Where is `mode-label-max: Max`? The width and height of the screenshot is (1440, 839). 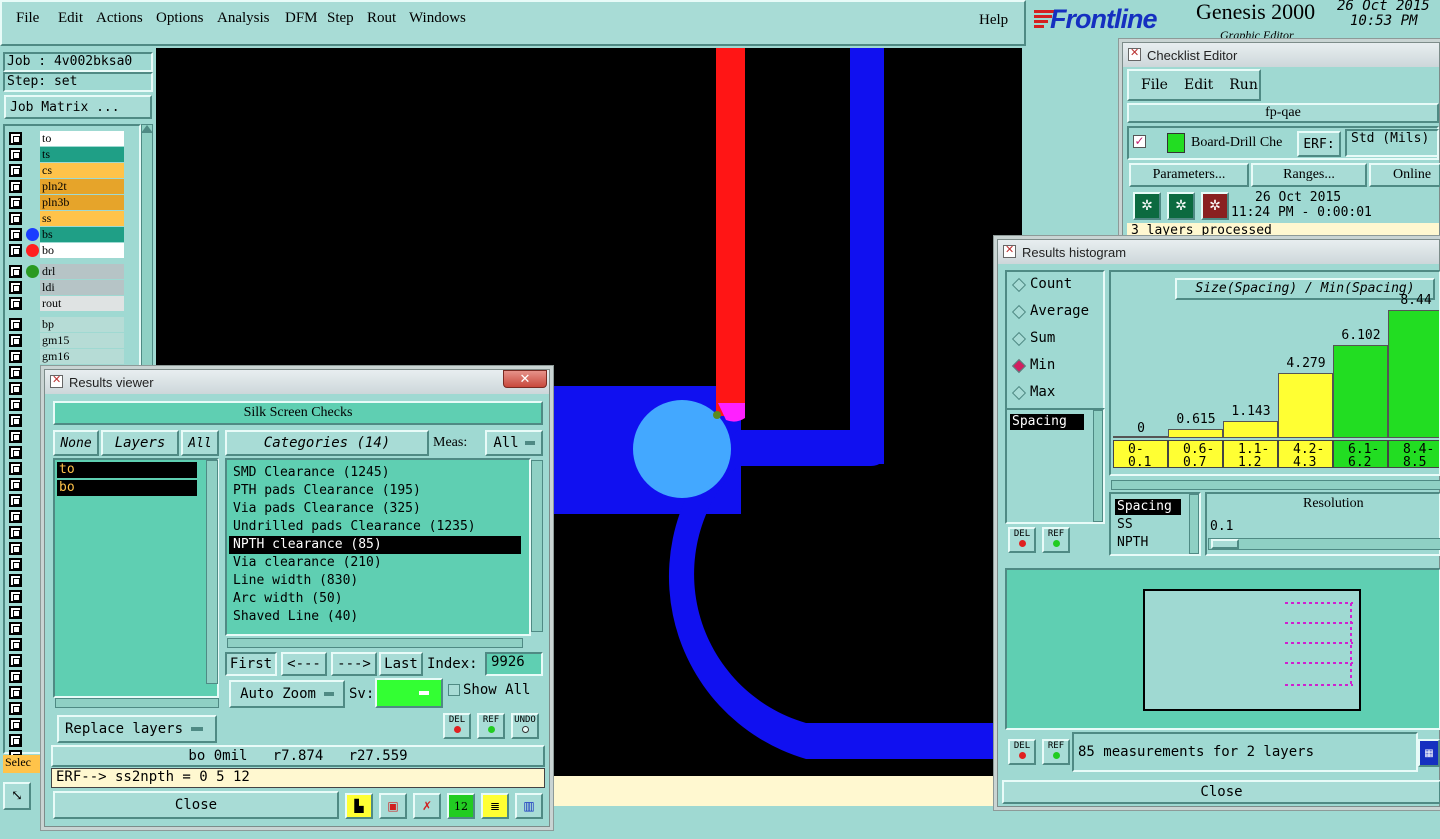 mode-label-max: Max is located at coordinates (1042, 392).